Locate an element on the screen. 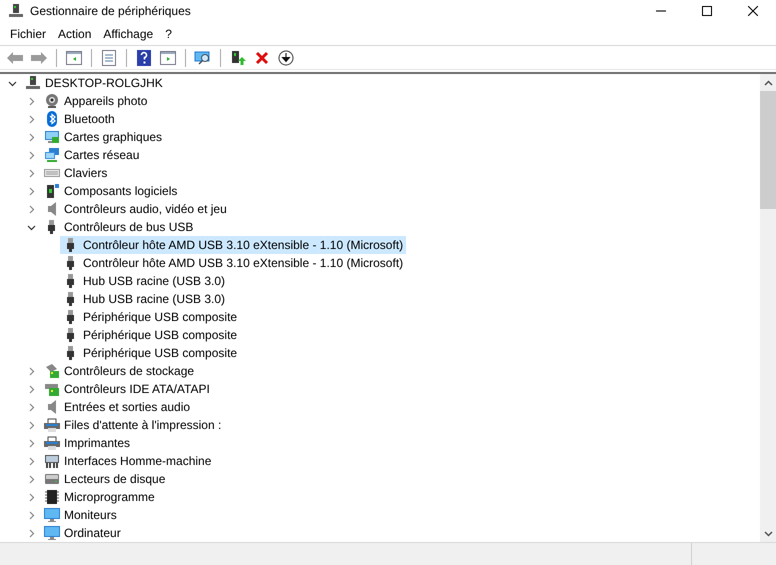  scroll-up-icon is located at coordinates (768, 83).